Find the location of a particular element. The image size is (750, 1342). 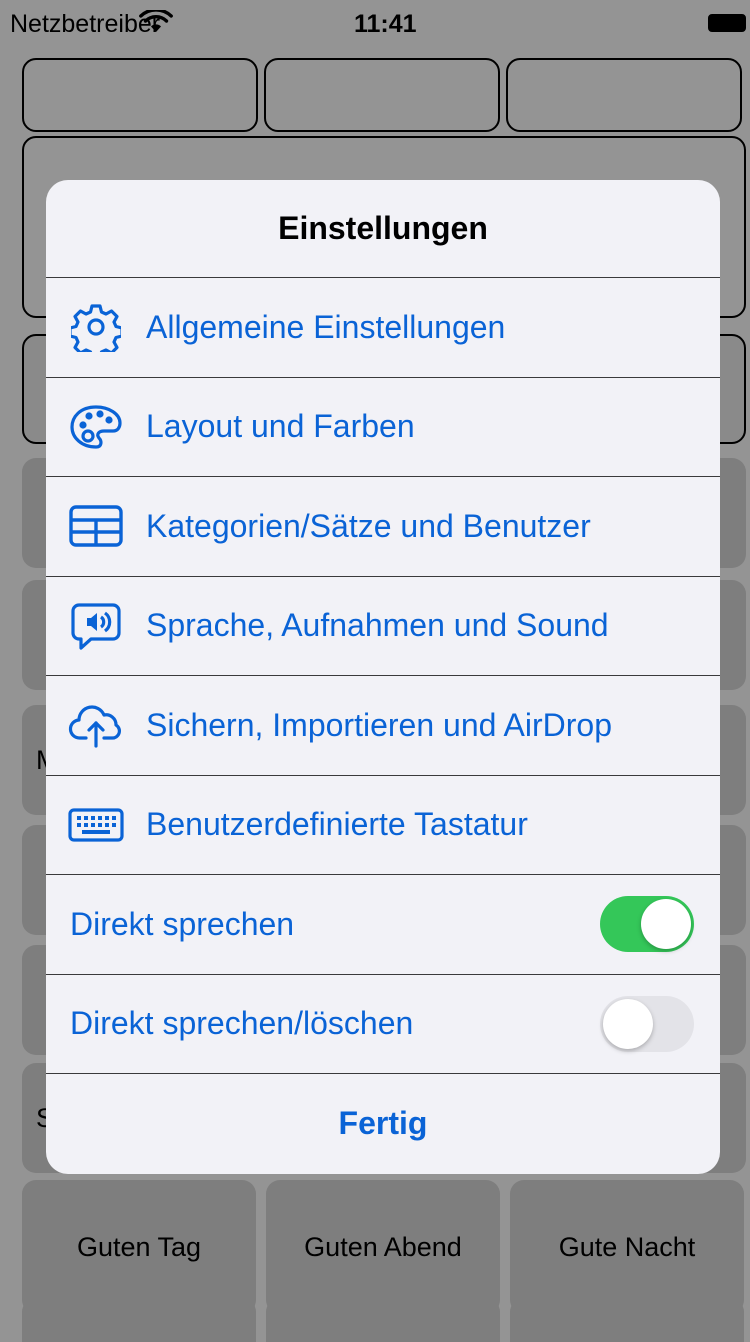

toggle-label: Direkt sprechen is located at coordinates (182, 923).